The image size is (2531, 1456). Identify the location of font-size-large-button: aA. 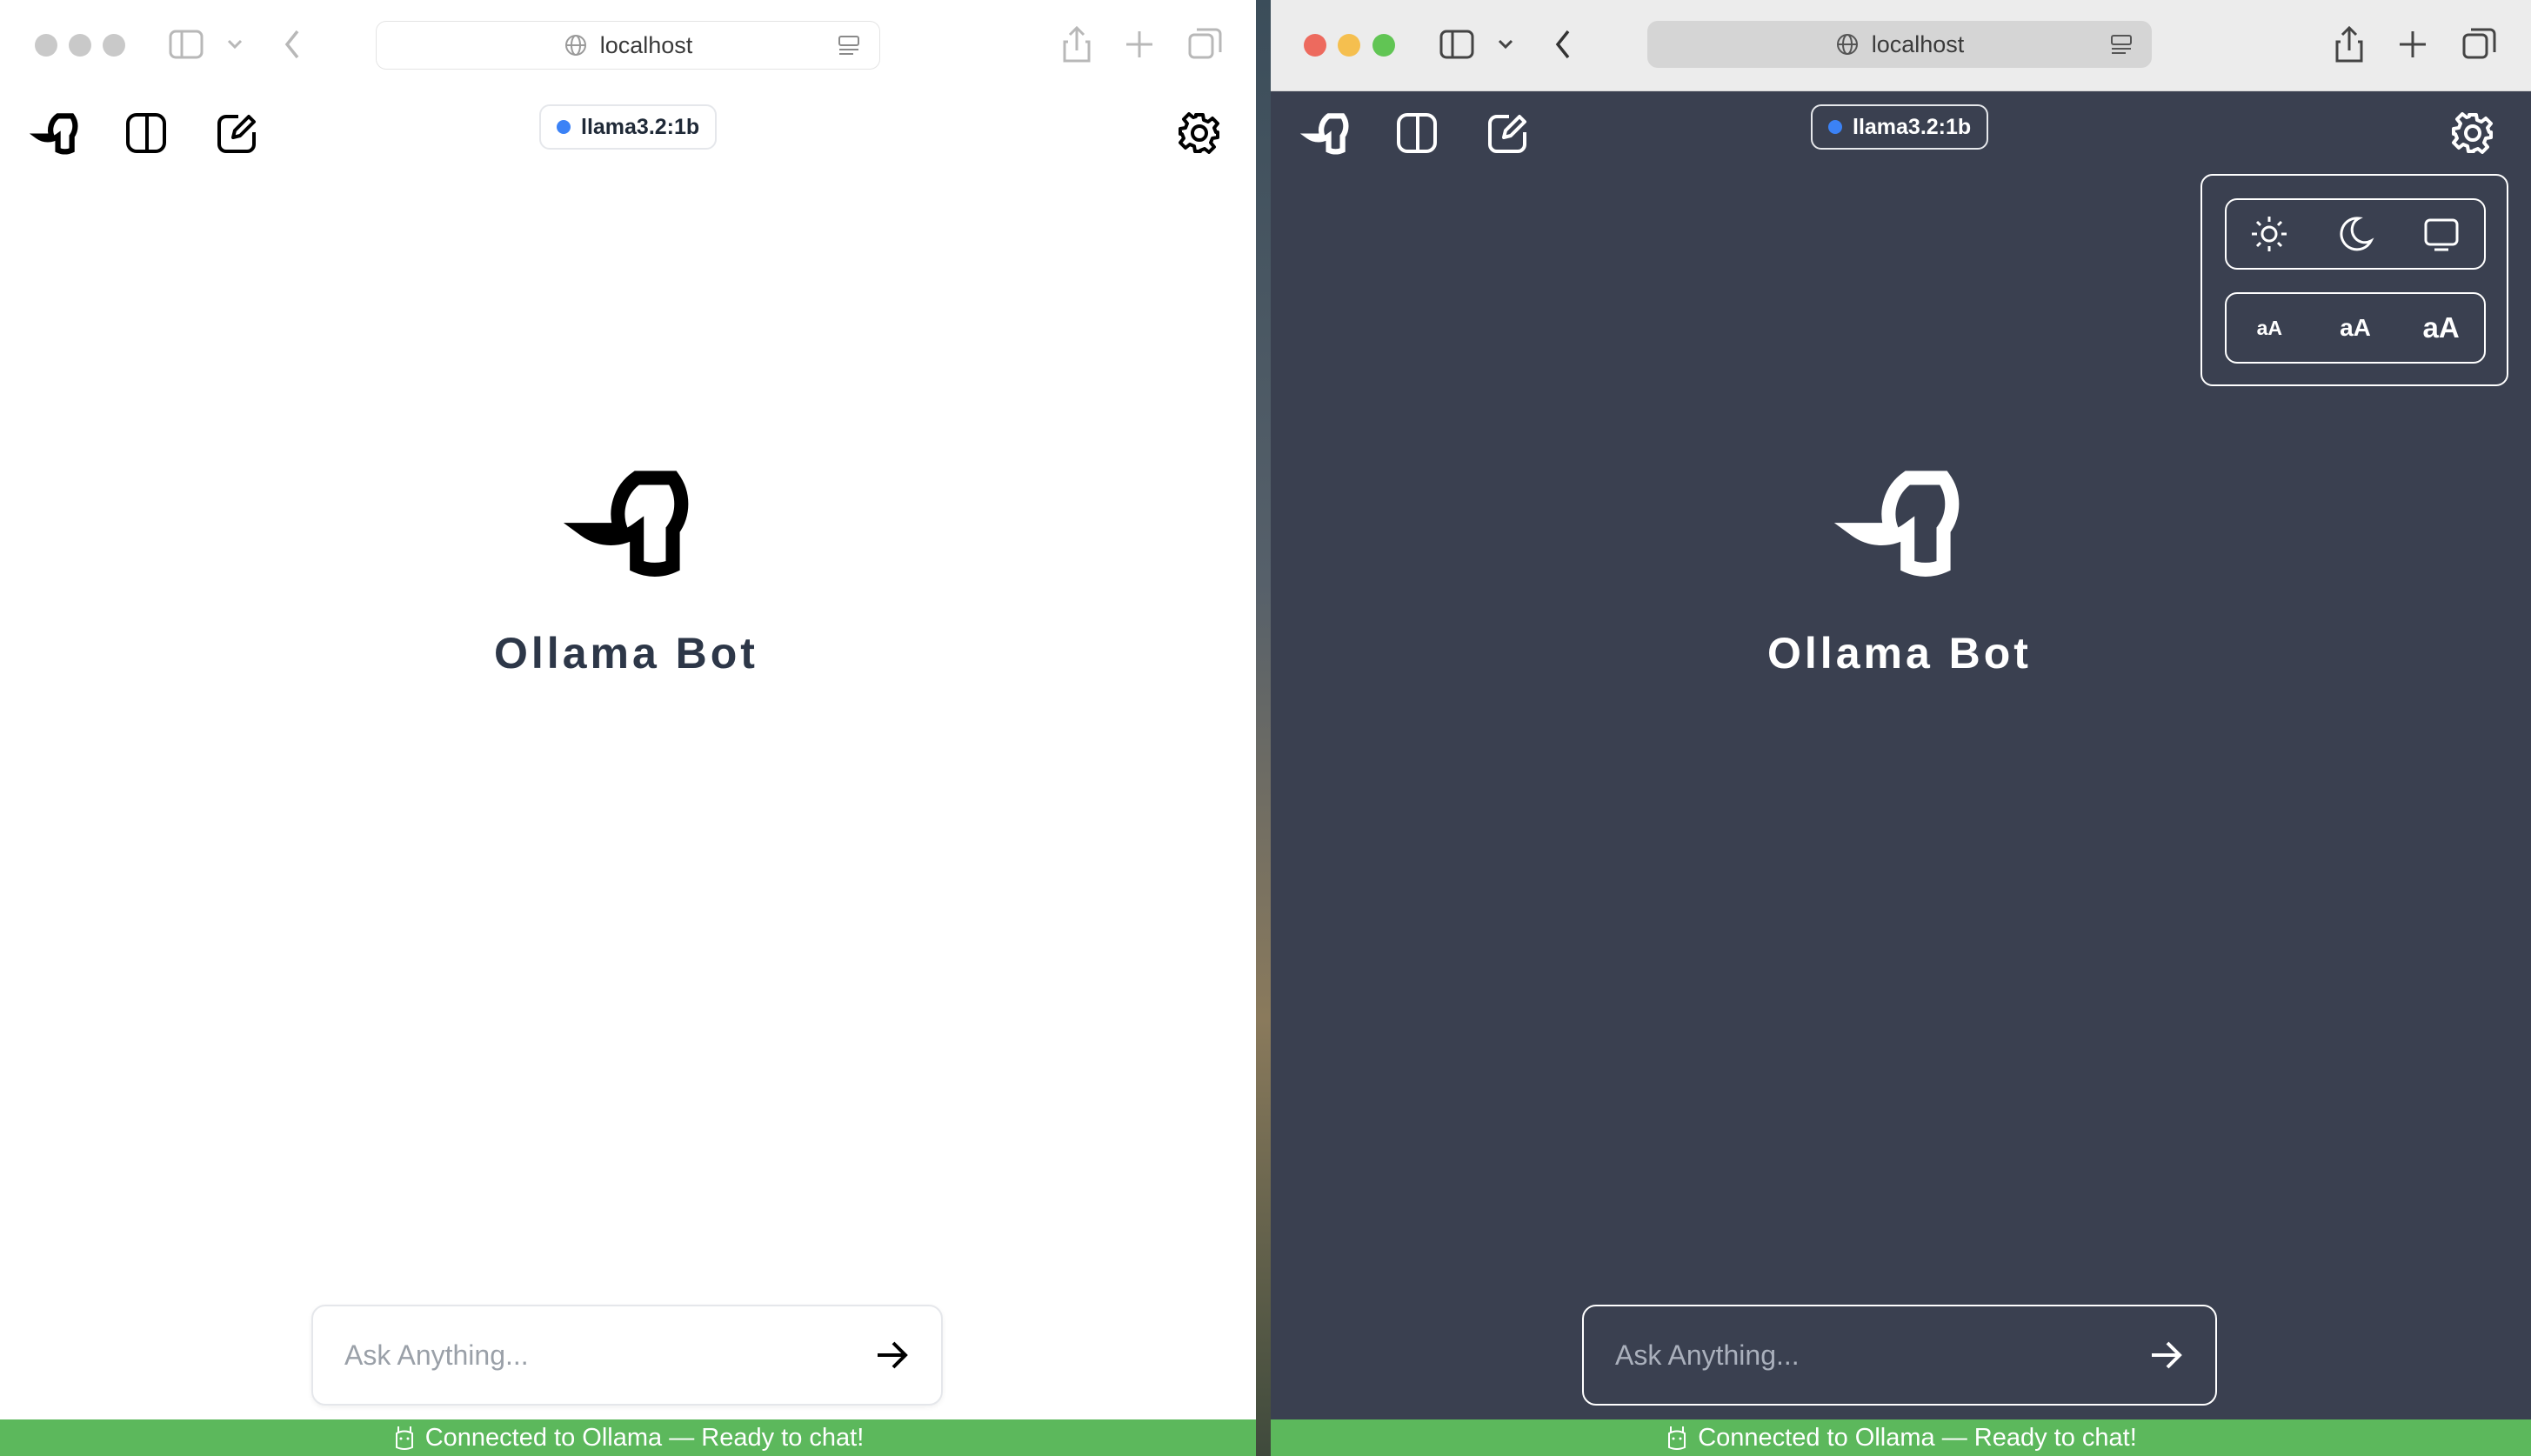
(2441, 328).